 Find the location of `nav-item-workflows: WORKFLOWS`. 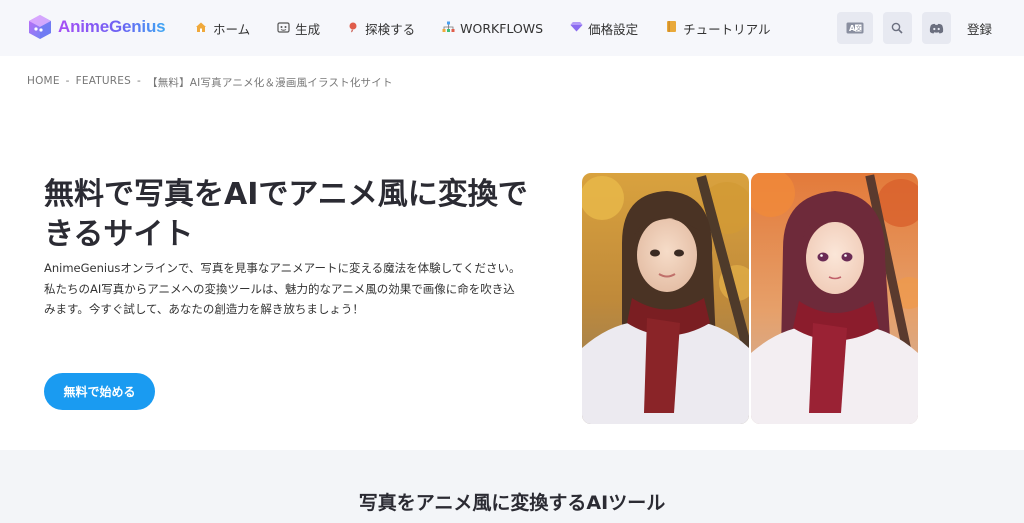

nav-item-workflows: WORKFLOWS is located at coordinates (492, 28).